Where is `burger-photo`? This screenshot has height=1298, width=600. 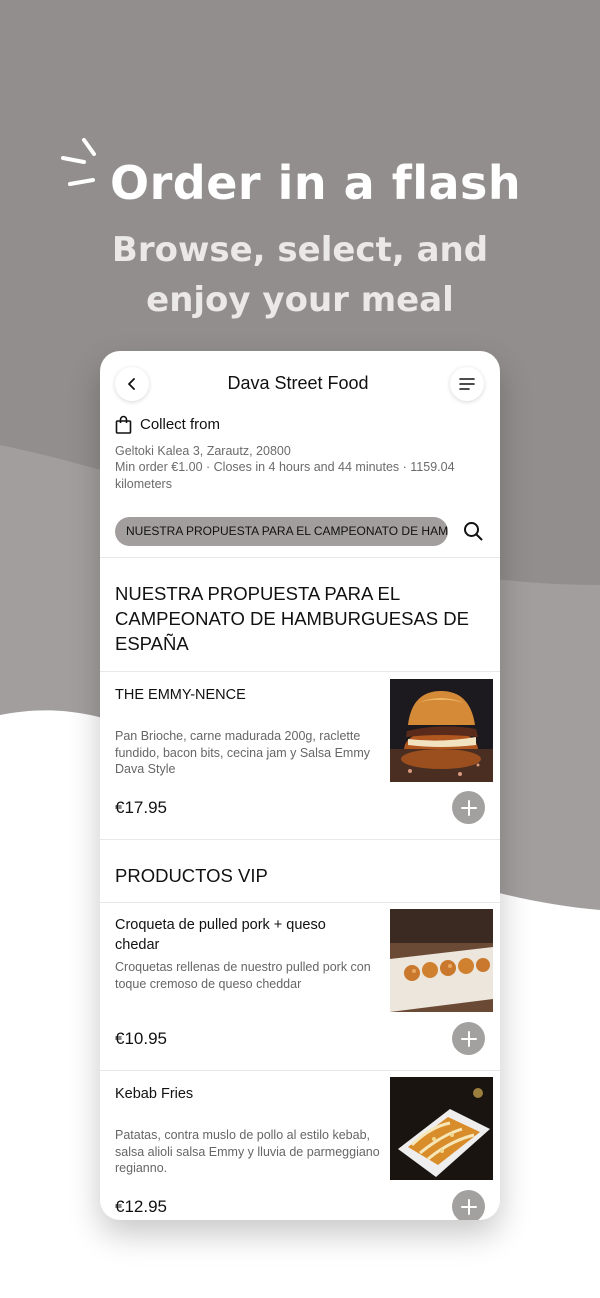
burger-photo is located at coordinates (441, 730).